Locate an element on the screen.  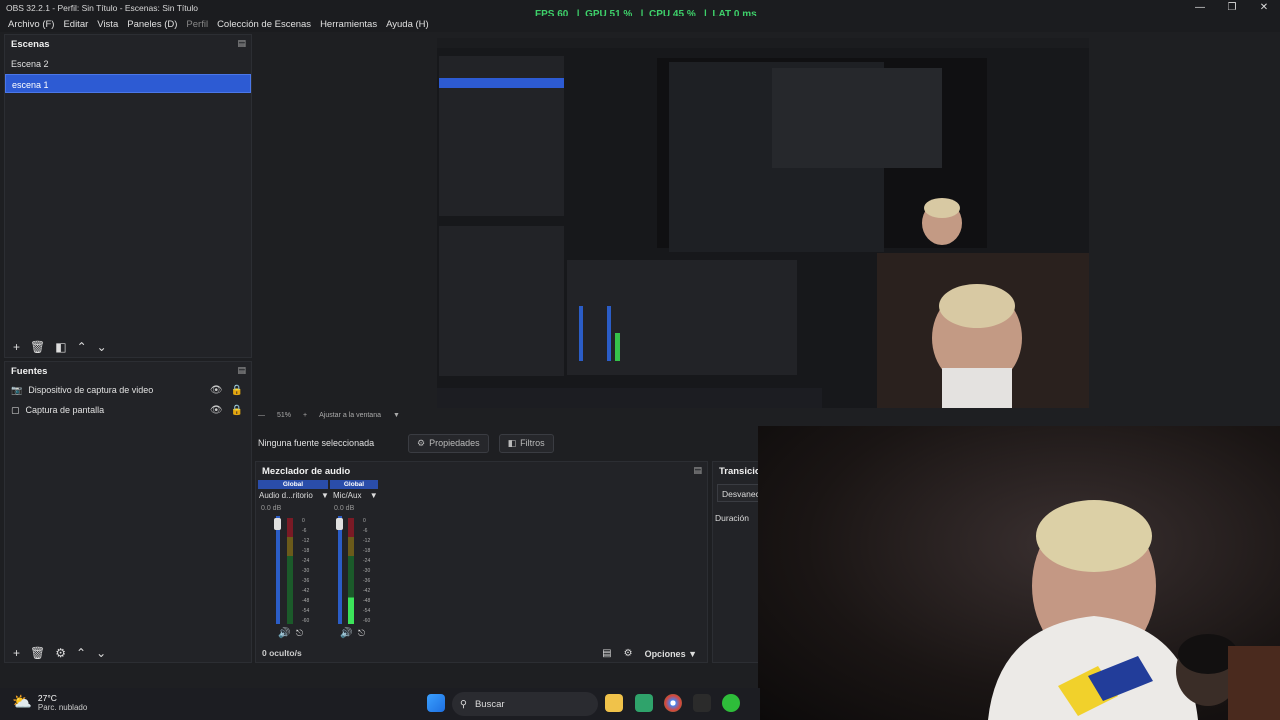
channel-db: 0.0 dB is located at coordinates (271, 508).